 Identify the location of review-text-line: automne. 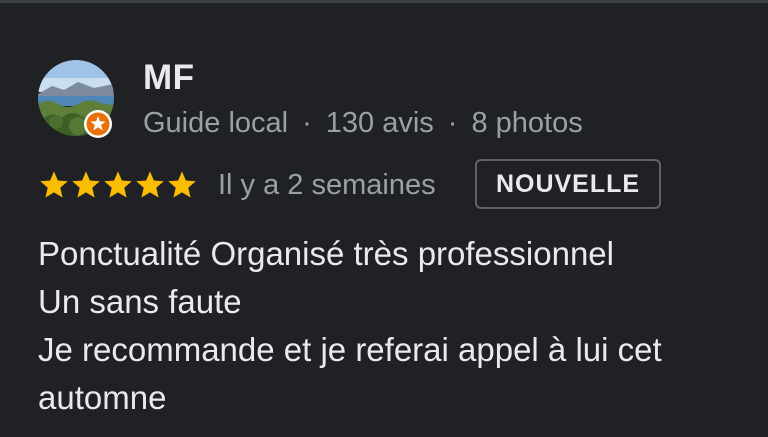
(102, 397).